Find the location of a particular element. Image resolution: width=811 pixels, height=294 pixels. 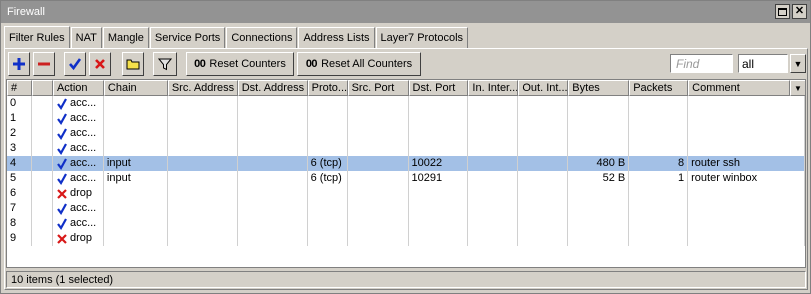

dropdown-arrow-icon: ▼ is located at coordinates (798, 88).